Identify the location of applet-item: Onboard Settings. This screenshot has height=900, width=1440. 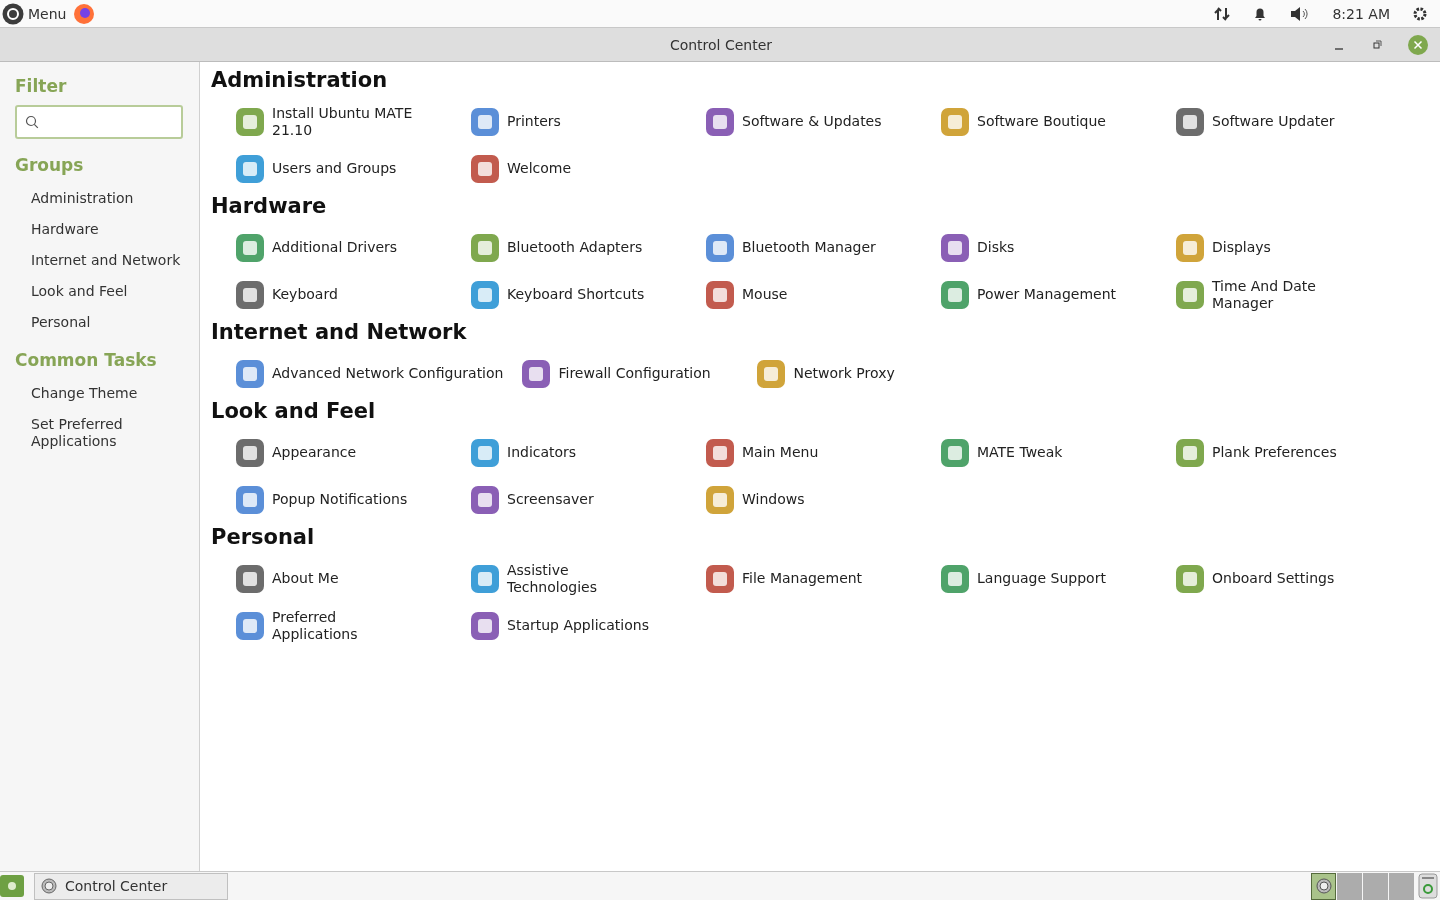
(1292, 578).